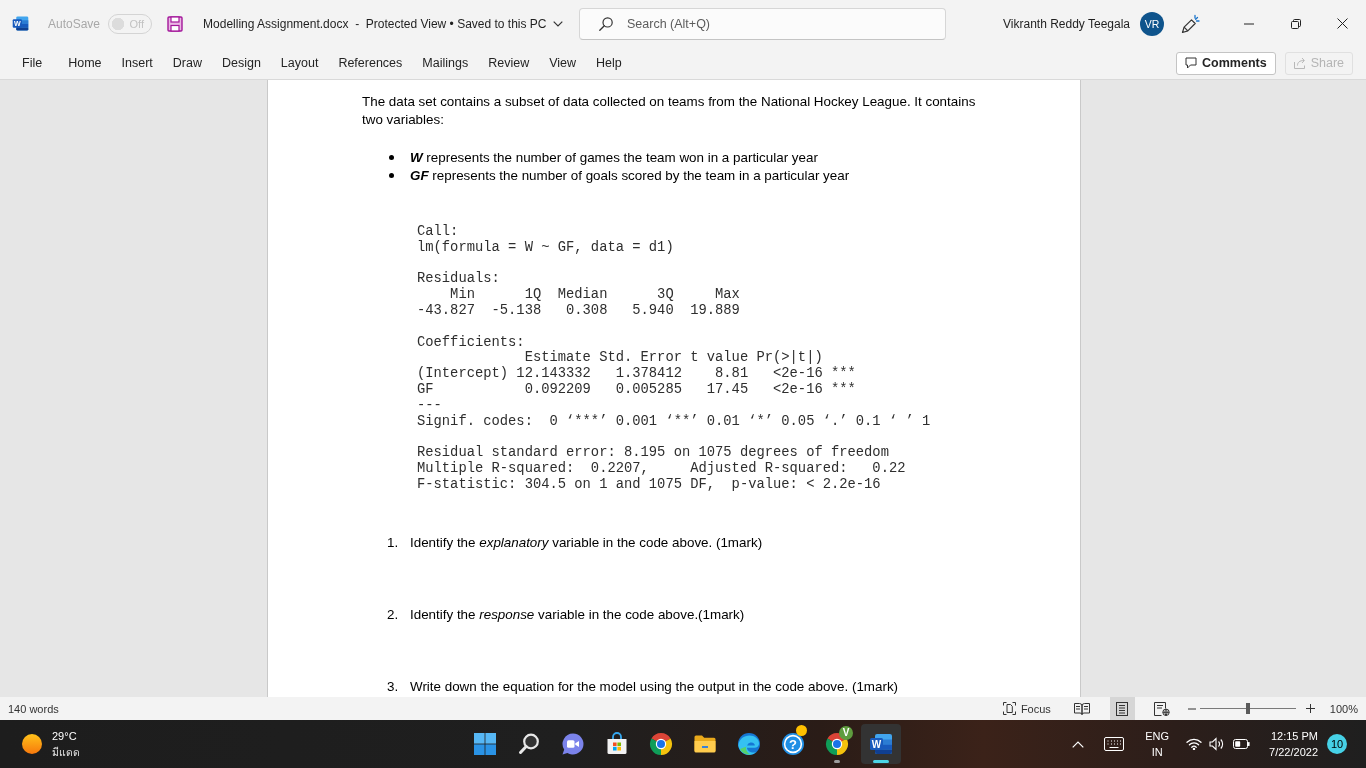  What do you see at coordinates (1293, 752) in the screenshot?
I see `clock-date: 7/22/2022` at bounding box center [1293, 752].